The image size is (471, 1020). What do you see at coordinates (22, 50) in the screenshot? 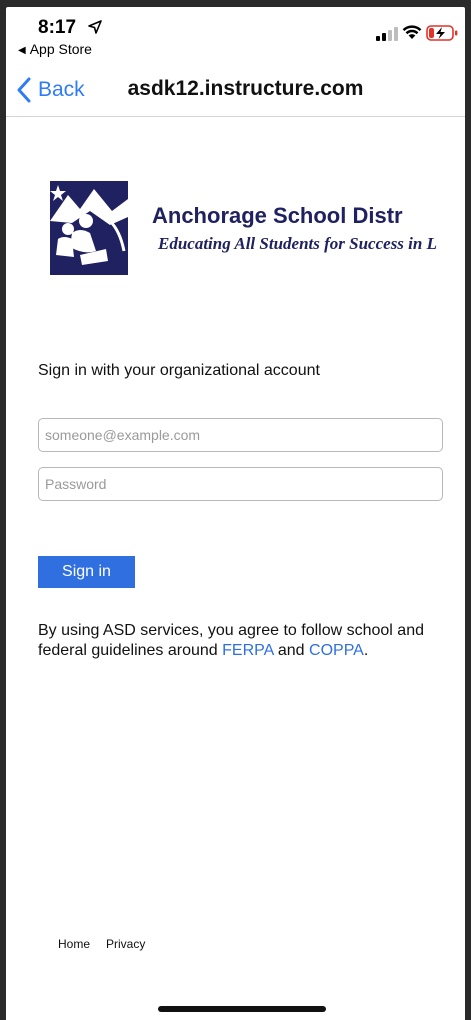
I see `back-triangle-icon: ◀` at bounding box center [22, 50].